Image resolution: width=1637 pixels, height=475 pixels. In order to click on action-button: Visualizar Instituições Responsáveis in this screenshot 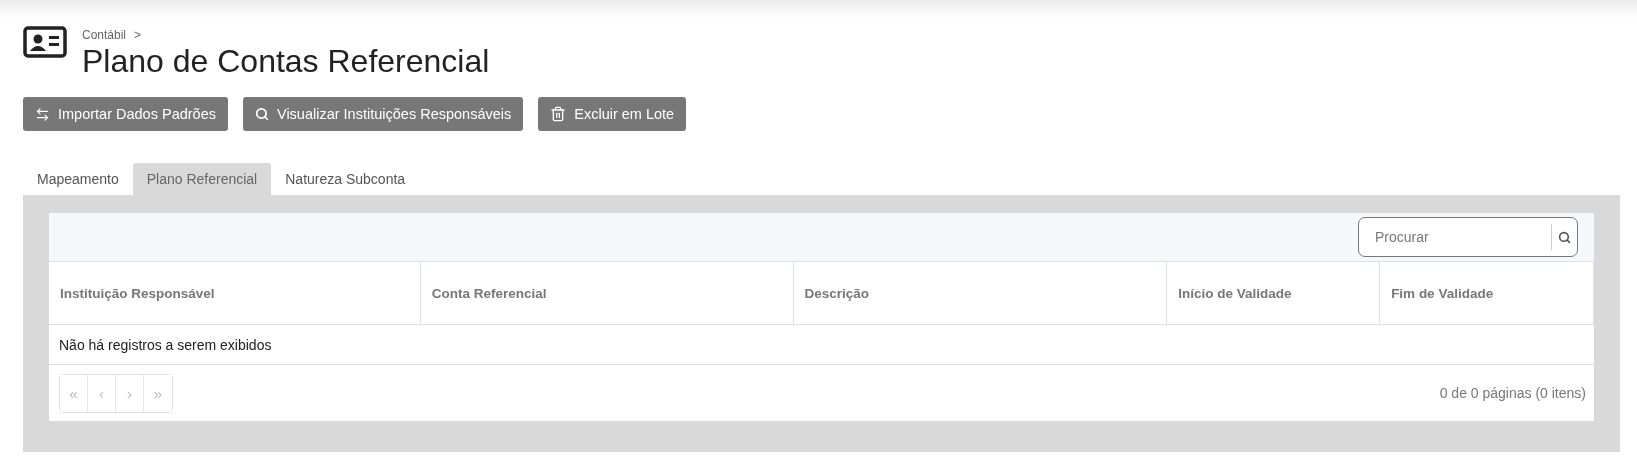, I will do `click(383, 114)`.